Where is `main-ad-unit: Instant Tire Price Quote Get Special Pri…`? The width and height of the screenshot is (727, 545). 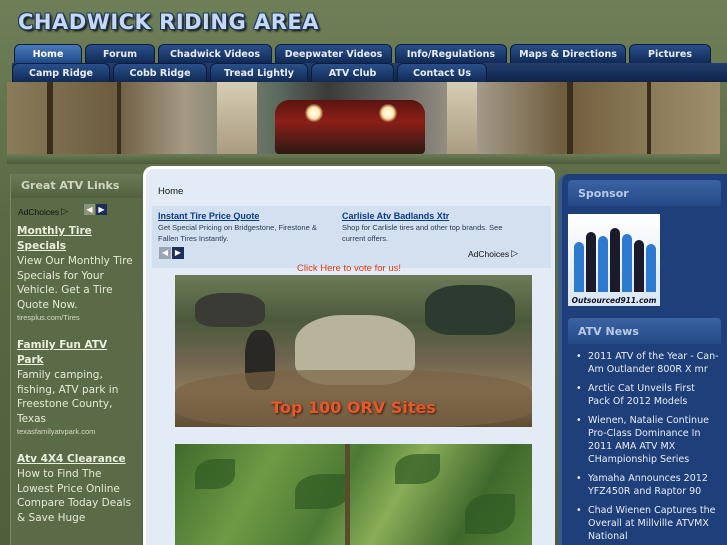
main-ad-unit: Instant Tire Price Quote Get Special Pri… is located at coordinates (248, 227).